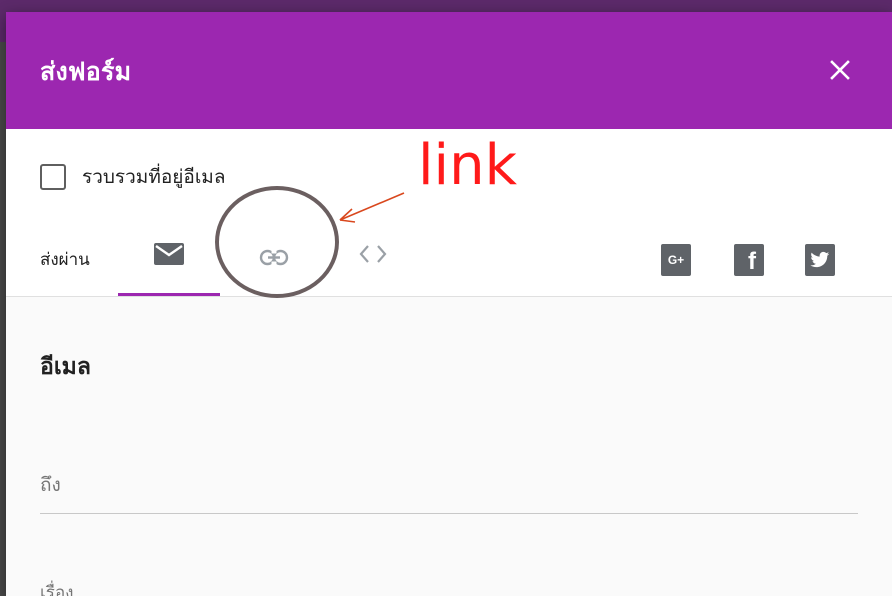  I want to click on collect-email-row: รวบรวมที่อยู่อีเมล, so click(132, 177).